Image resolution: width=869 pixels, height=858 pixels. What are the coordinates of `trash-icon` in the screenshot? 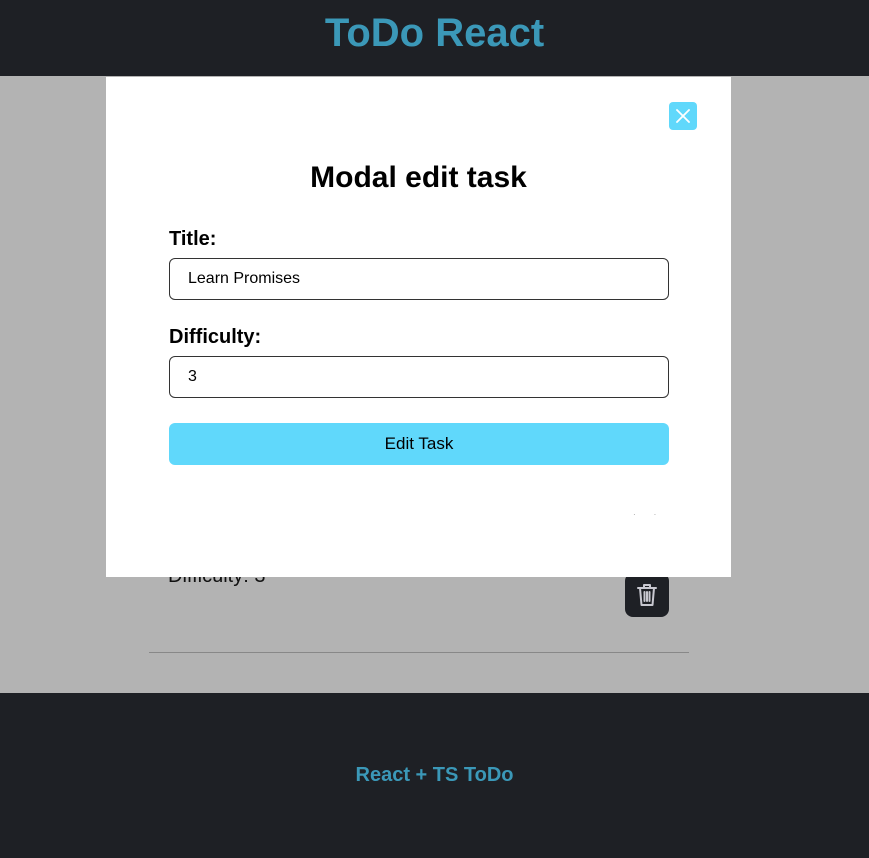 It's located at (647, 595).